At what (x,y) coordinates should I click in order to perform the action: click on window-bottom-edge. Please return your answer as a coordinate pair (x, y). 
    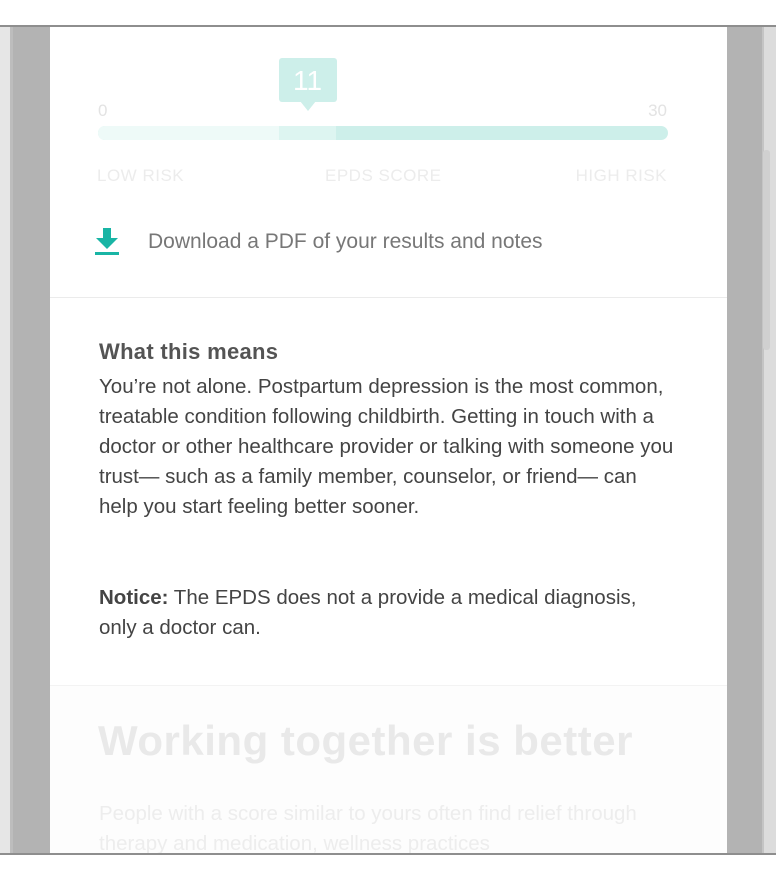
    Looking at the image, I should click on (388, 868).